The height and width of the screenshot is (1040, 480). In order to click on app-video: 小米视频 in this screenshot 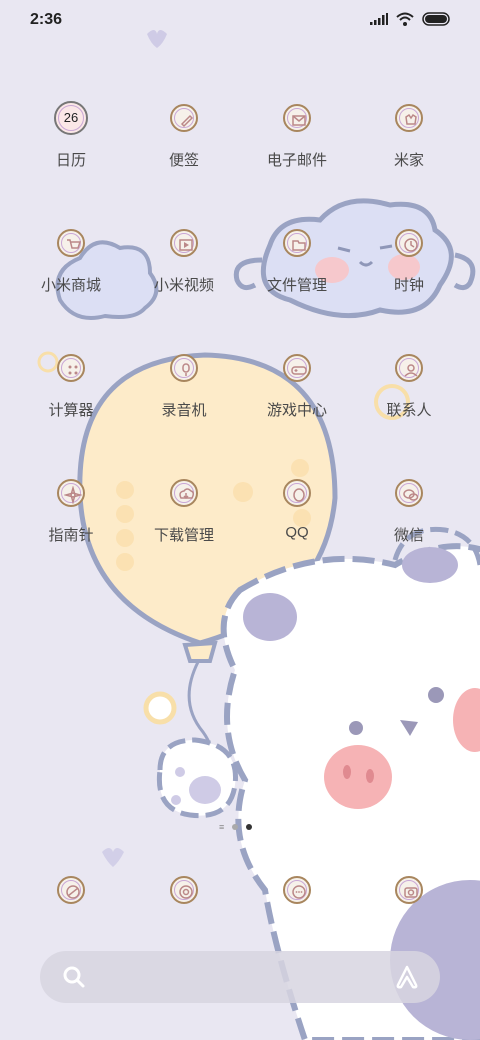, I will do `click(184, 262)`.